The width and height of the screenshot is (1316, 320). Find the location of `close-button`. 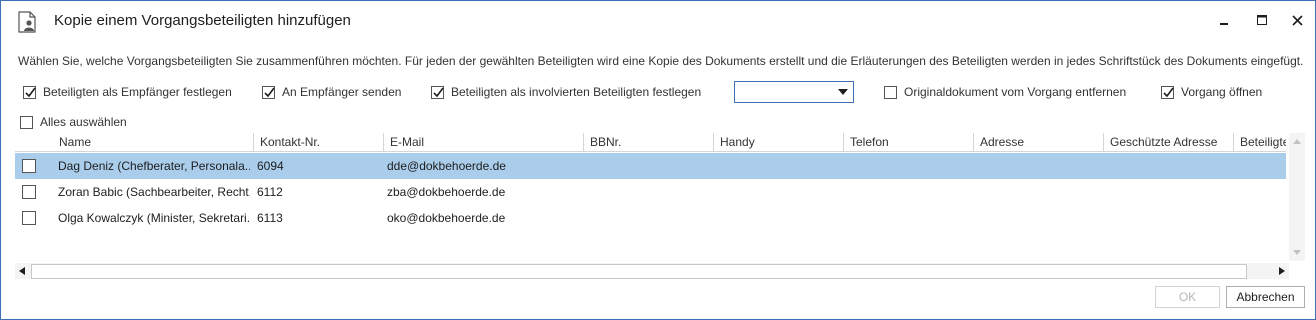

close-button is located at coordinates (1297, 20).